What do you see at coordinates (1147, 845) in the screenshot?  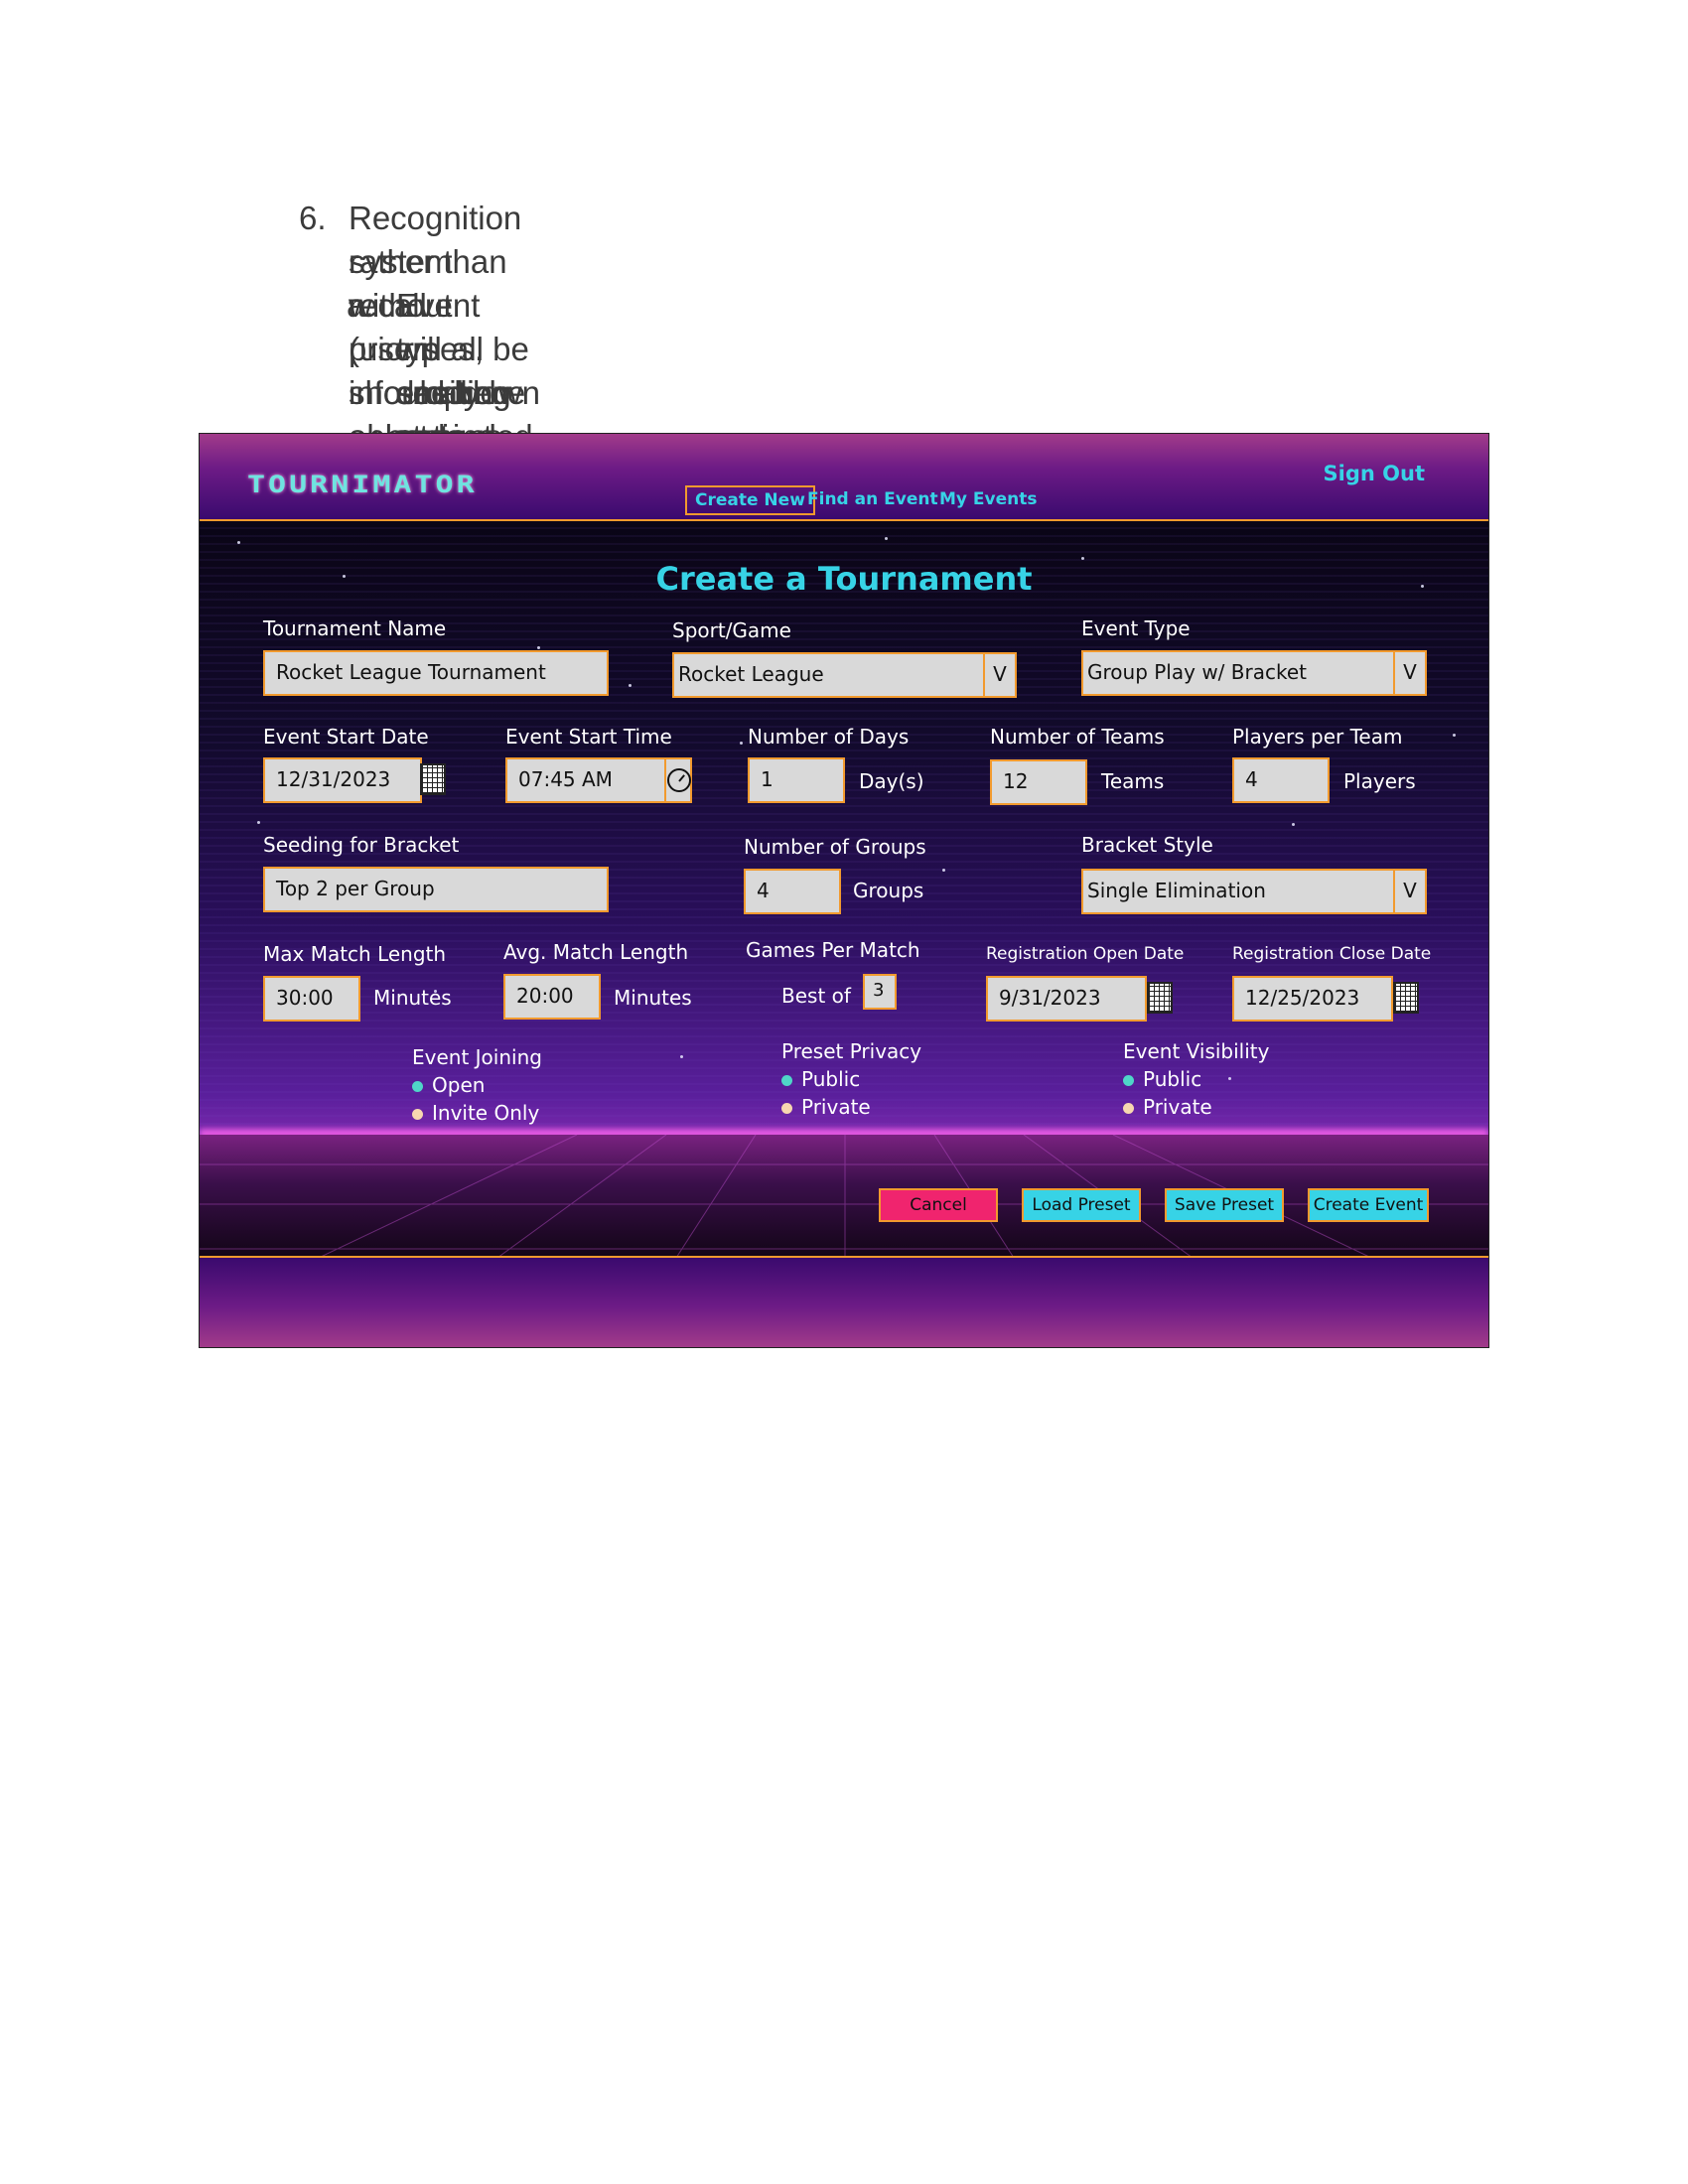 I see `bracket-style-label: Bracket Style` at bounding box center [1147, 845].